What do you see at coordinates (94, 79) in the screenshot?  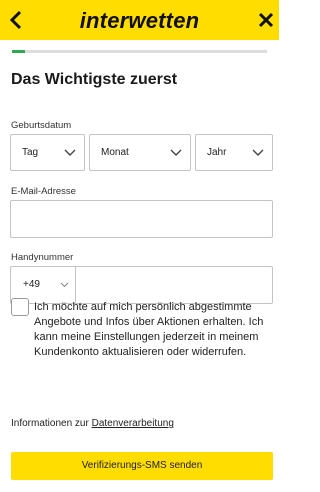 I see `page-title: Das Wichtigste zuerst` at bounding box center [94, 79].